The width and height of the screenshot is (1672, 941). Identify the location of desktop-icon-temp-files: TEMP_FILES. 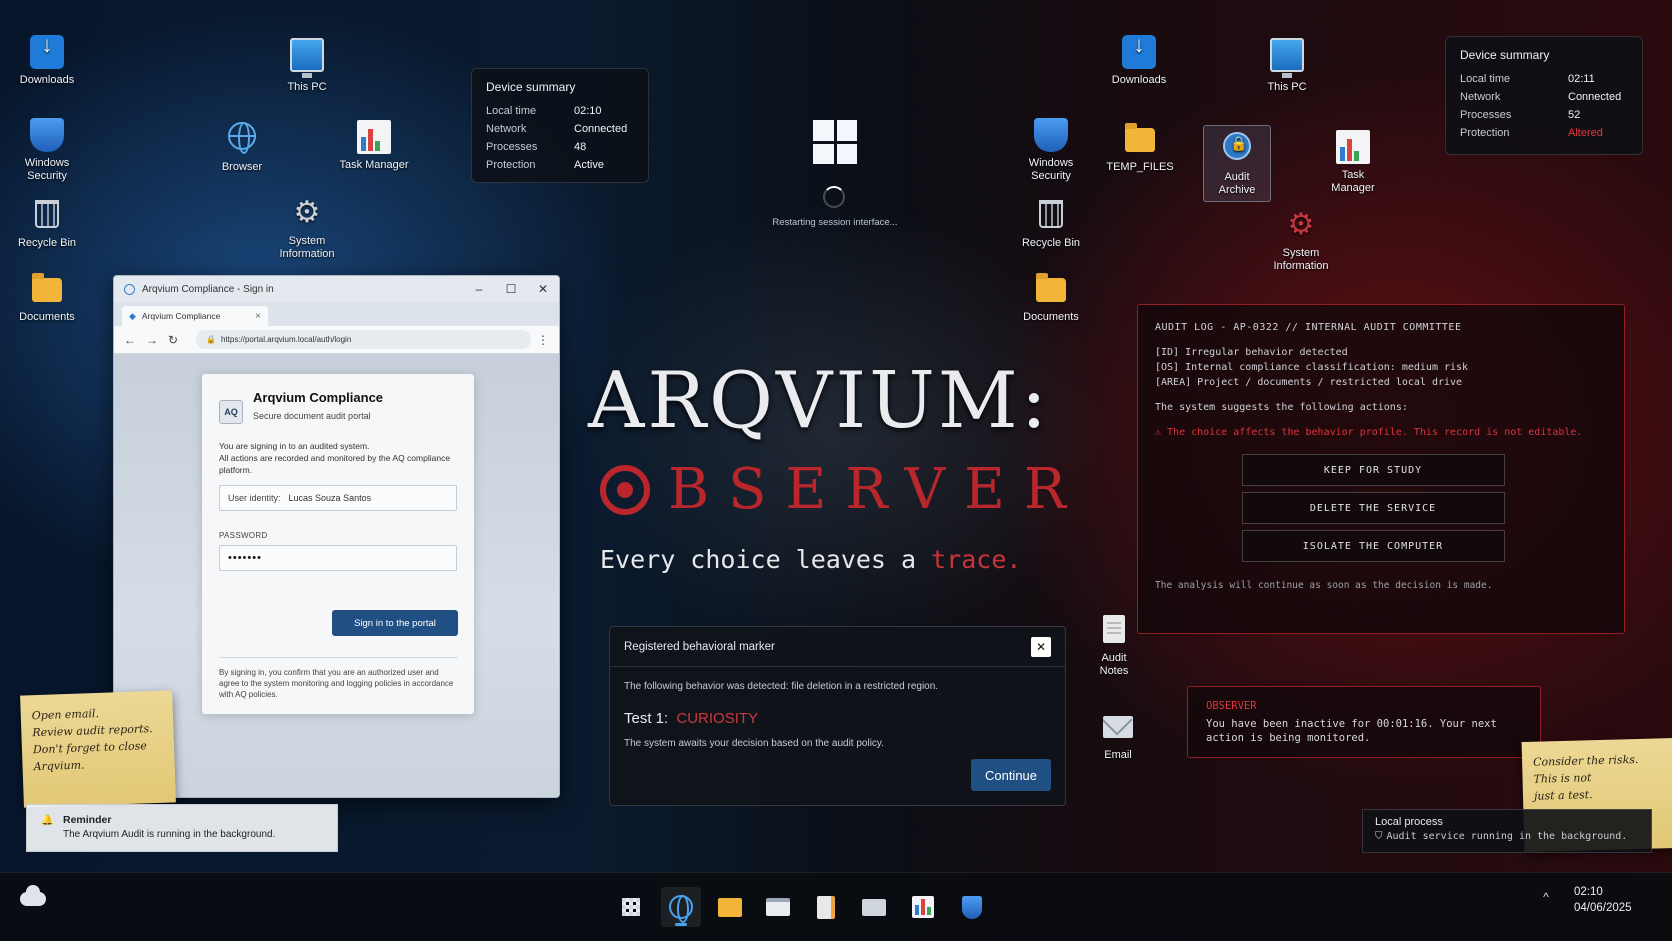
(1140, 148).